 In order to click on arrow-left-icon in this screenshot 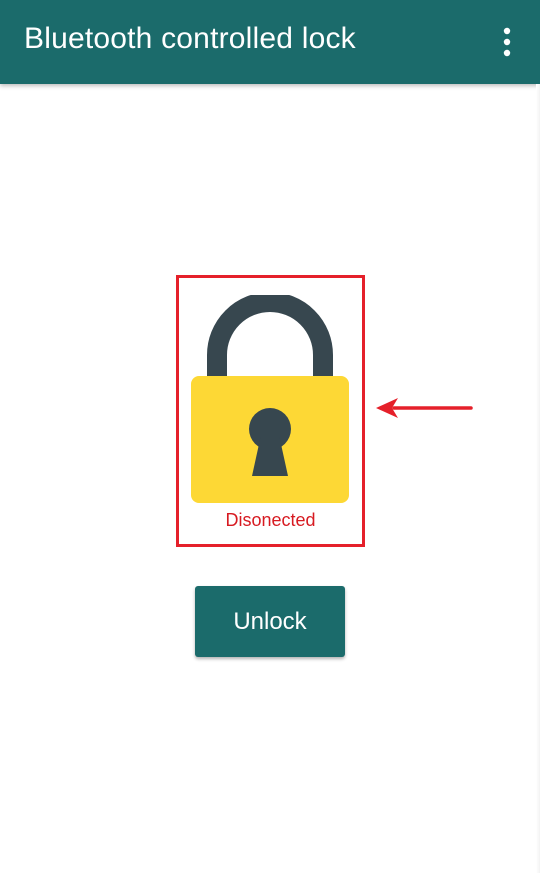, I will do `click(424, 408)`.